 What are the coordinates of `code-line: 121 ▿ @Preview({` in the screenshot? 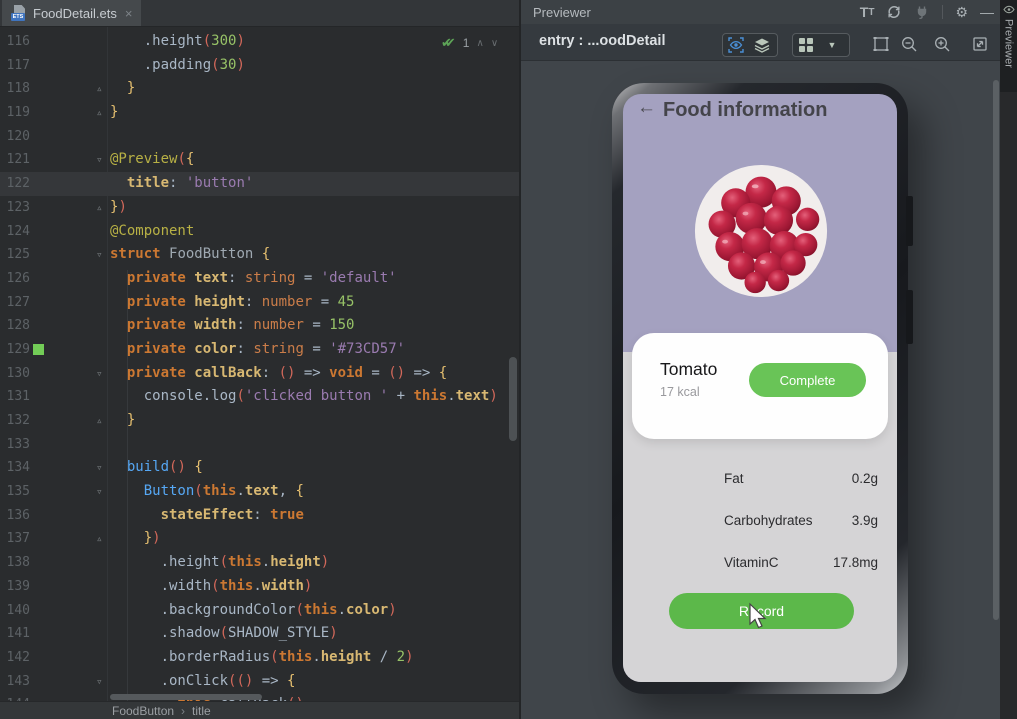 It's located at (259, 160).